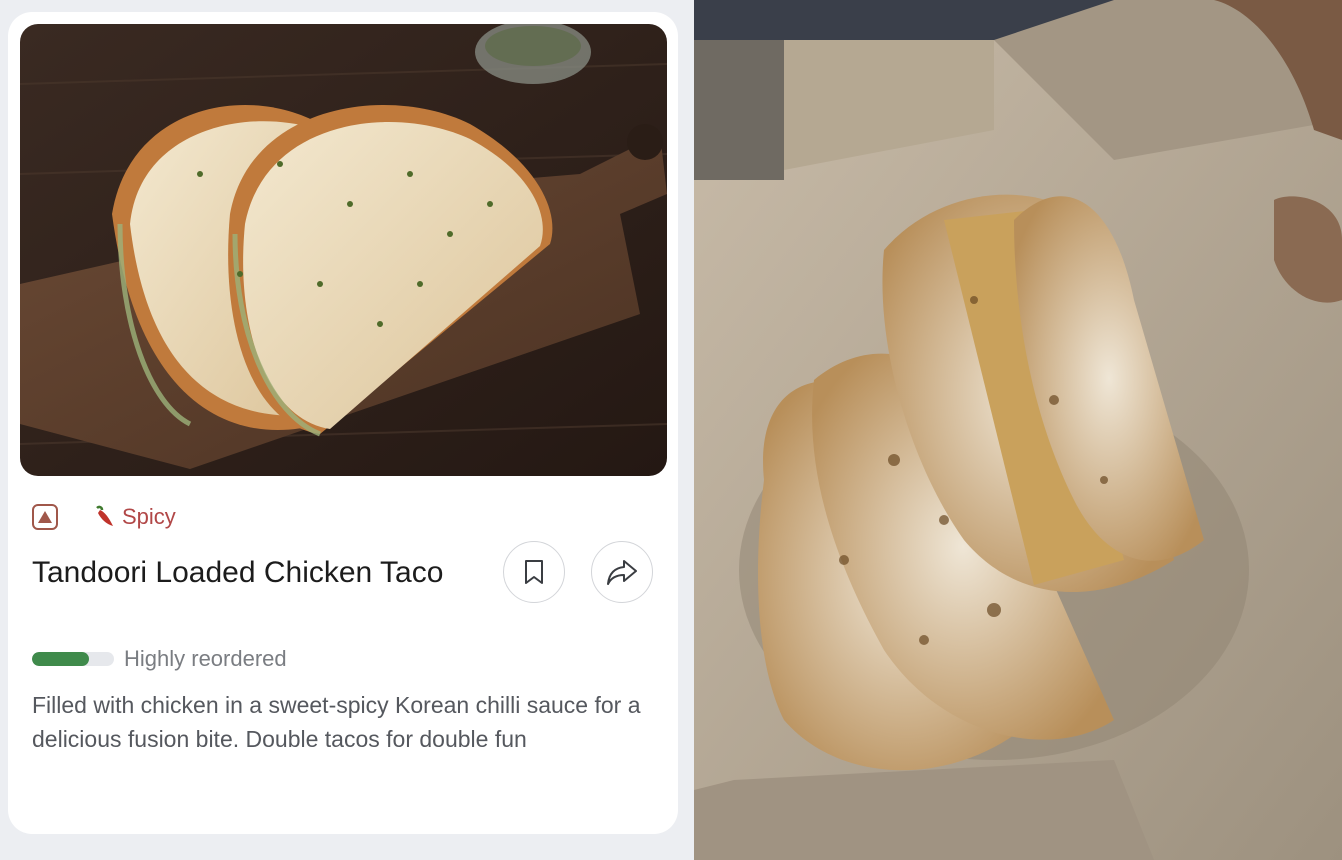 This screenshot has width=1342, height=860. I want to click on bookmark-icon, so click(534, 572).